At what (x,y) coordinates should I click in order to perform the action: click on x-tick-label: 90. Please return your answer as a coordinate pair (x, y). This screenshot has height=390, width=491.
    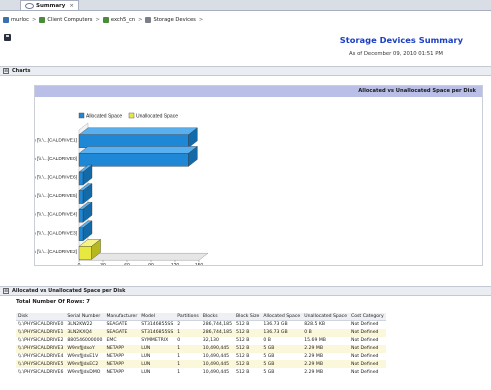
    Looking at the image, I should click on (151, 264).